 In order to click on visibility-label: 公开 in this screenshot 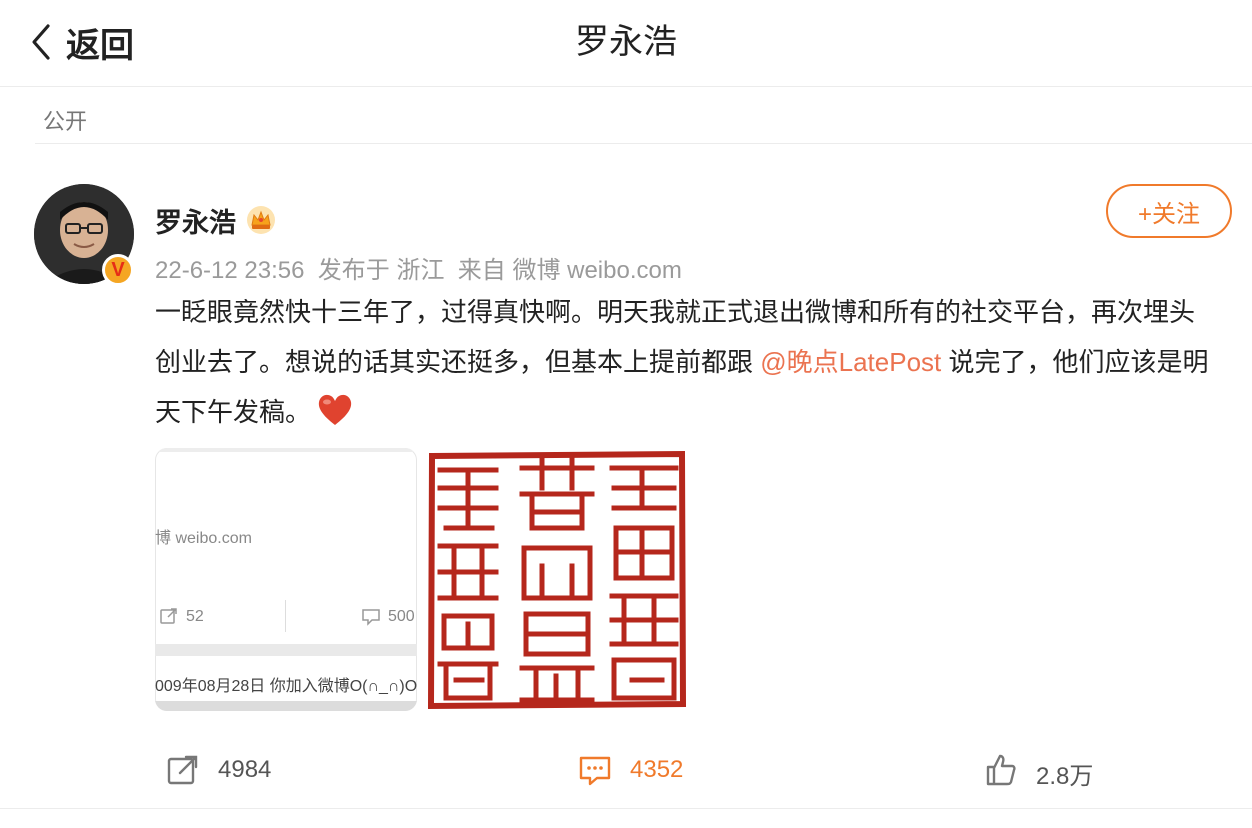, I will do `click(65, 121)`.